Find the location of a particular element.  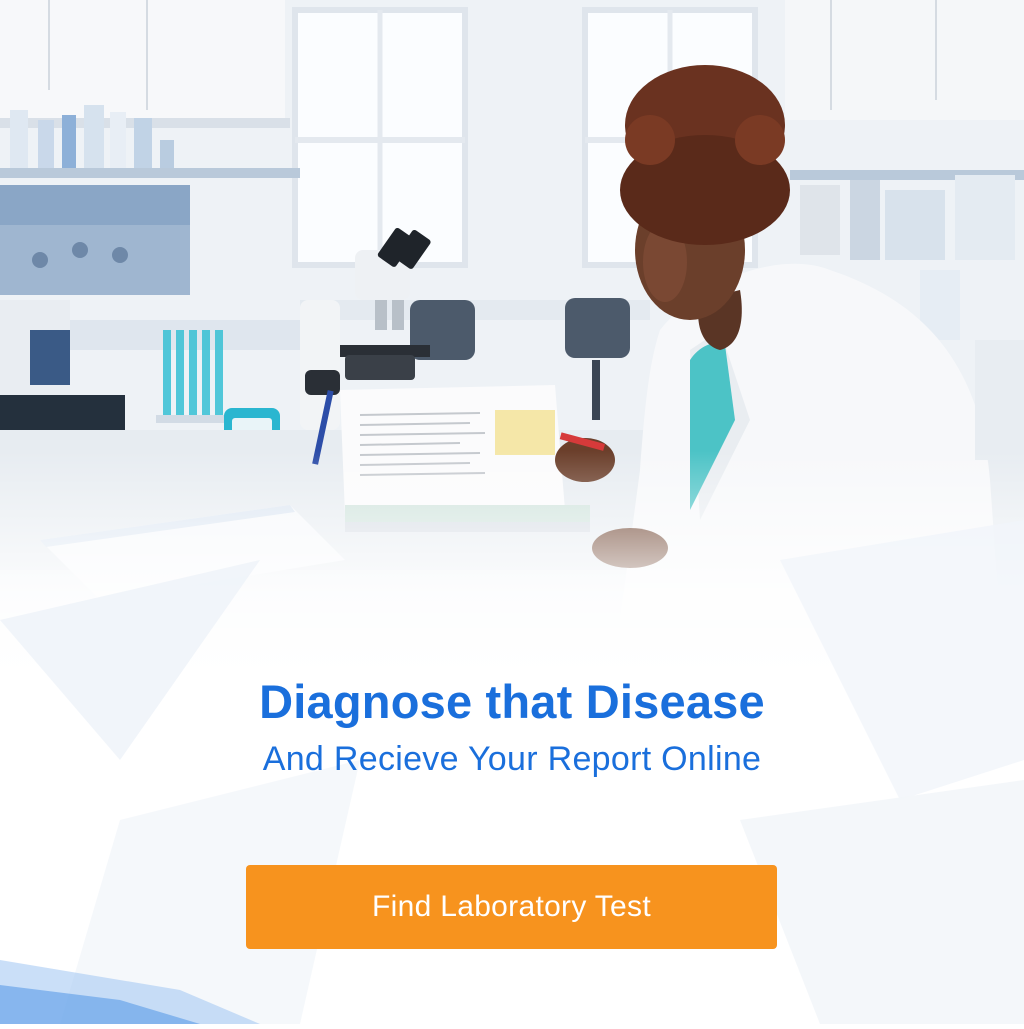

cta-label: Find Laboratory Test is located at coordinates (511, 906).